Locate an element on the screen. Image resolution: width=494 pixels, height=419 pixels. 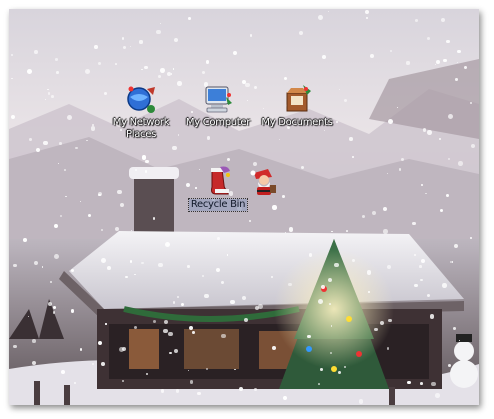
desktop-icon-santa is located at coordinates (264, 182).